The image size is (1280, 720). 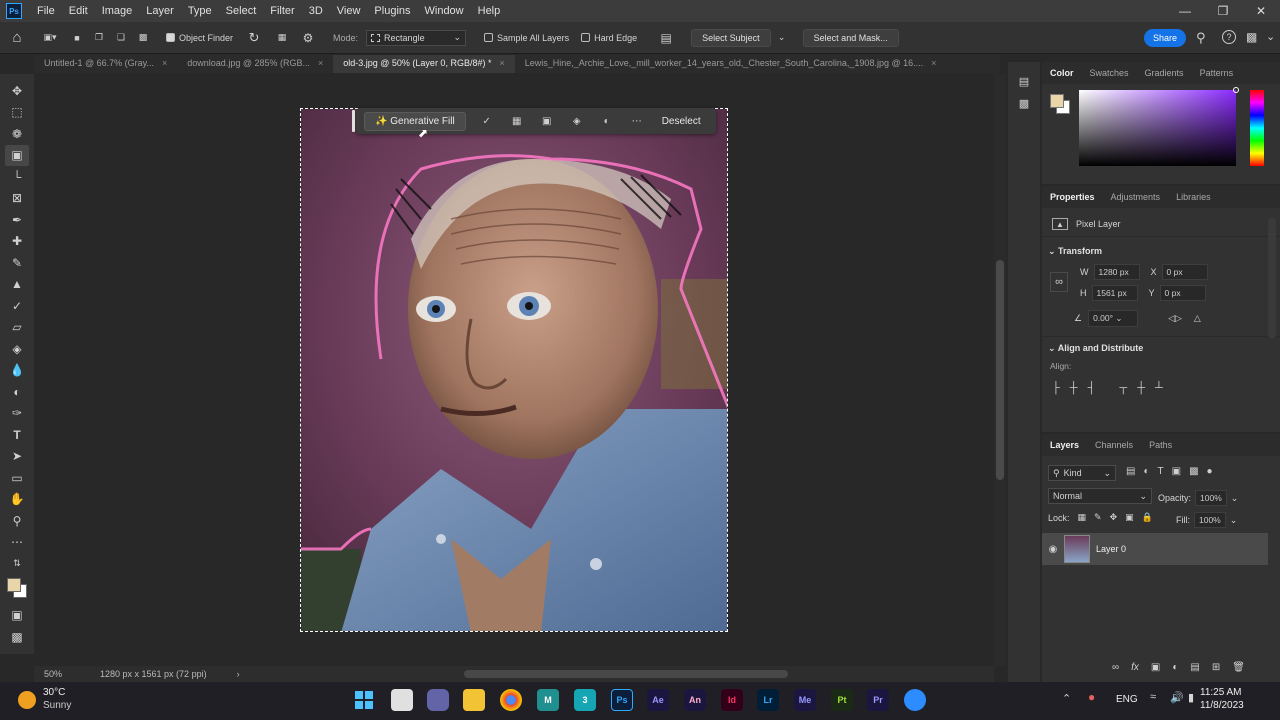 I want to click on share-button: Share, so click(x=1165, y=38).